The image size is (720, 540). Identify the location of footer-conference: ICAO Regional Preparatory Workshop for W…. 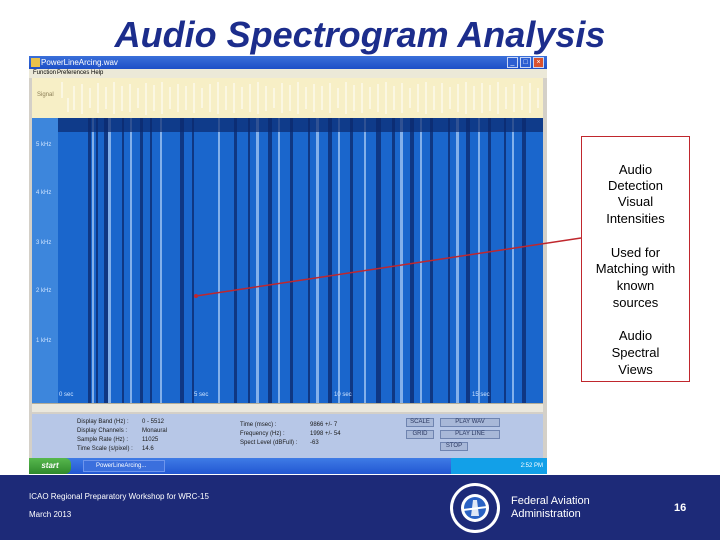
(119, 496).